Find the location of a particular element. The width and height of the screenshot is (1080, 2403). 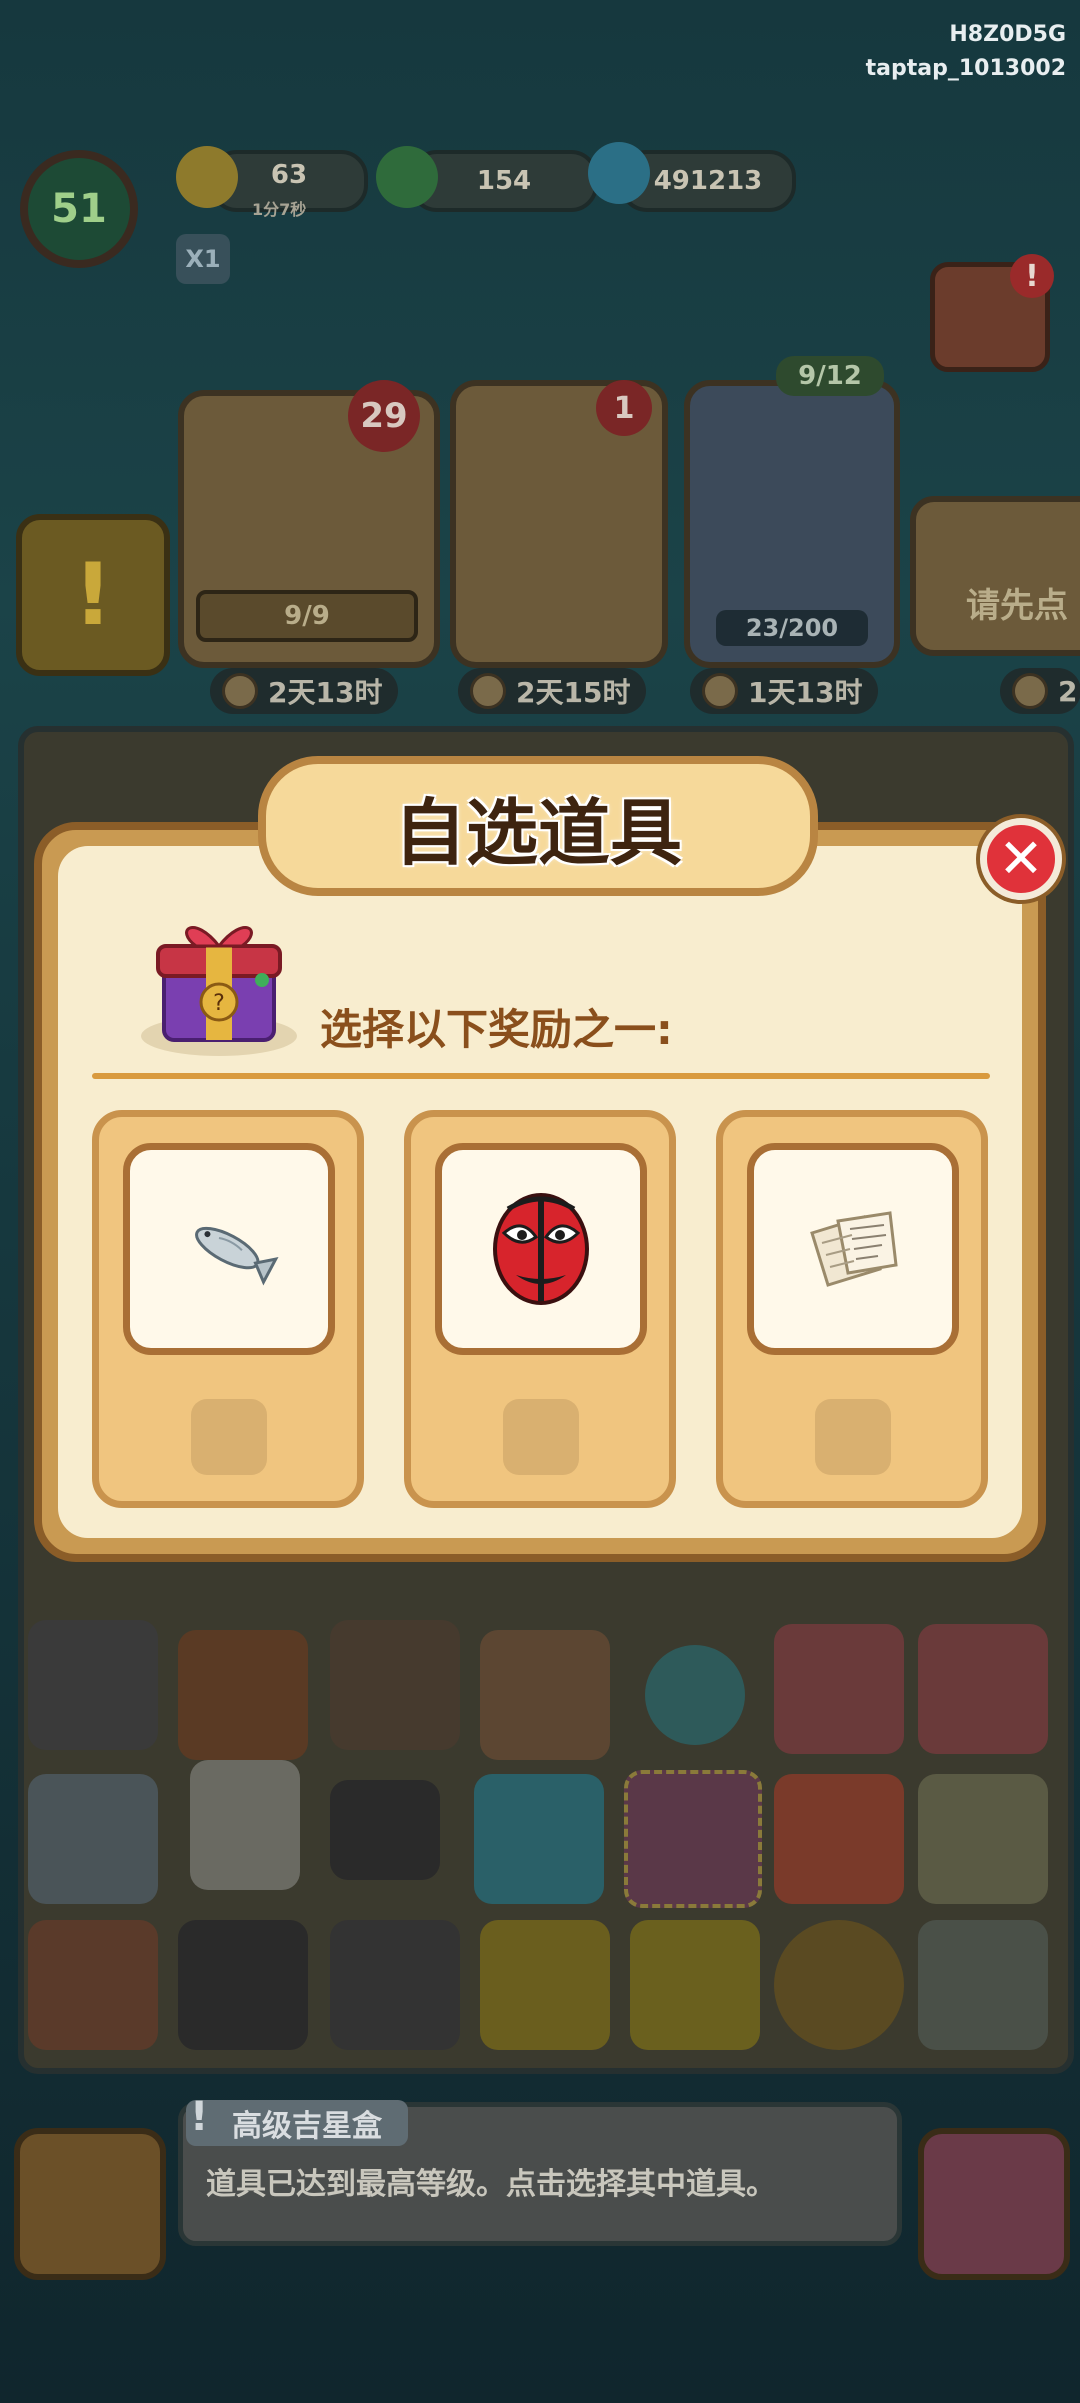

order-progress-1: 9/9 is located at coordinates (307, 616).